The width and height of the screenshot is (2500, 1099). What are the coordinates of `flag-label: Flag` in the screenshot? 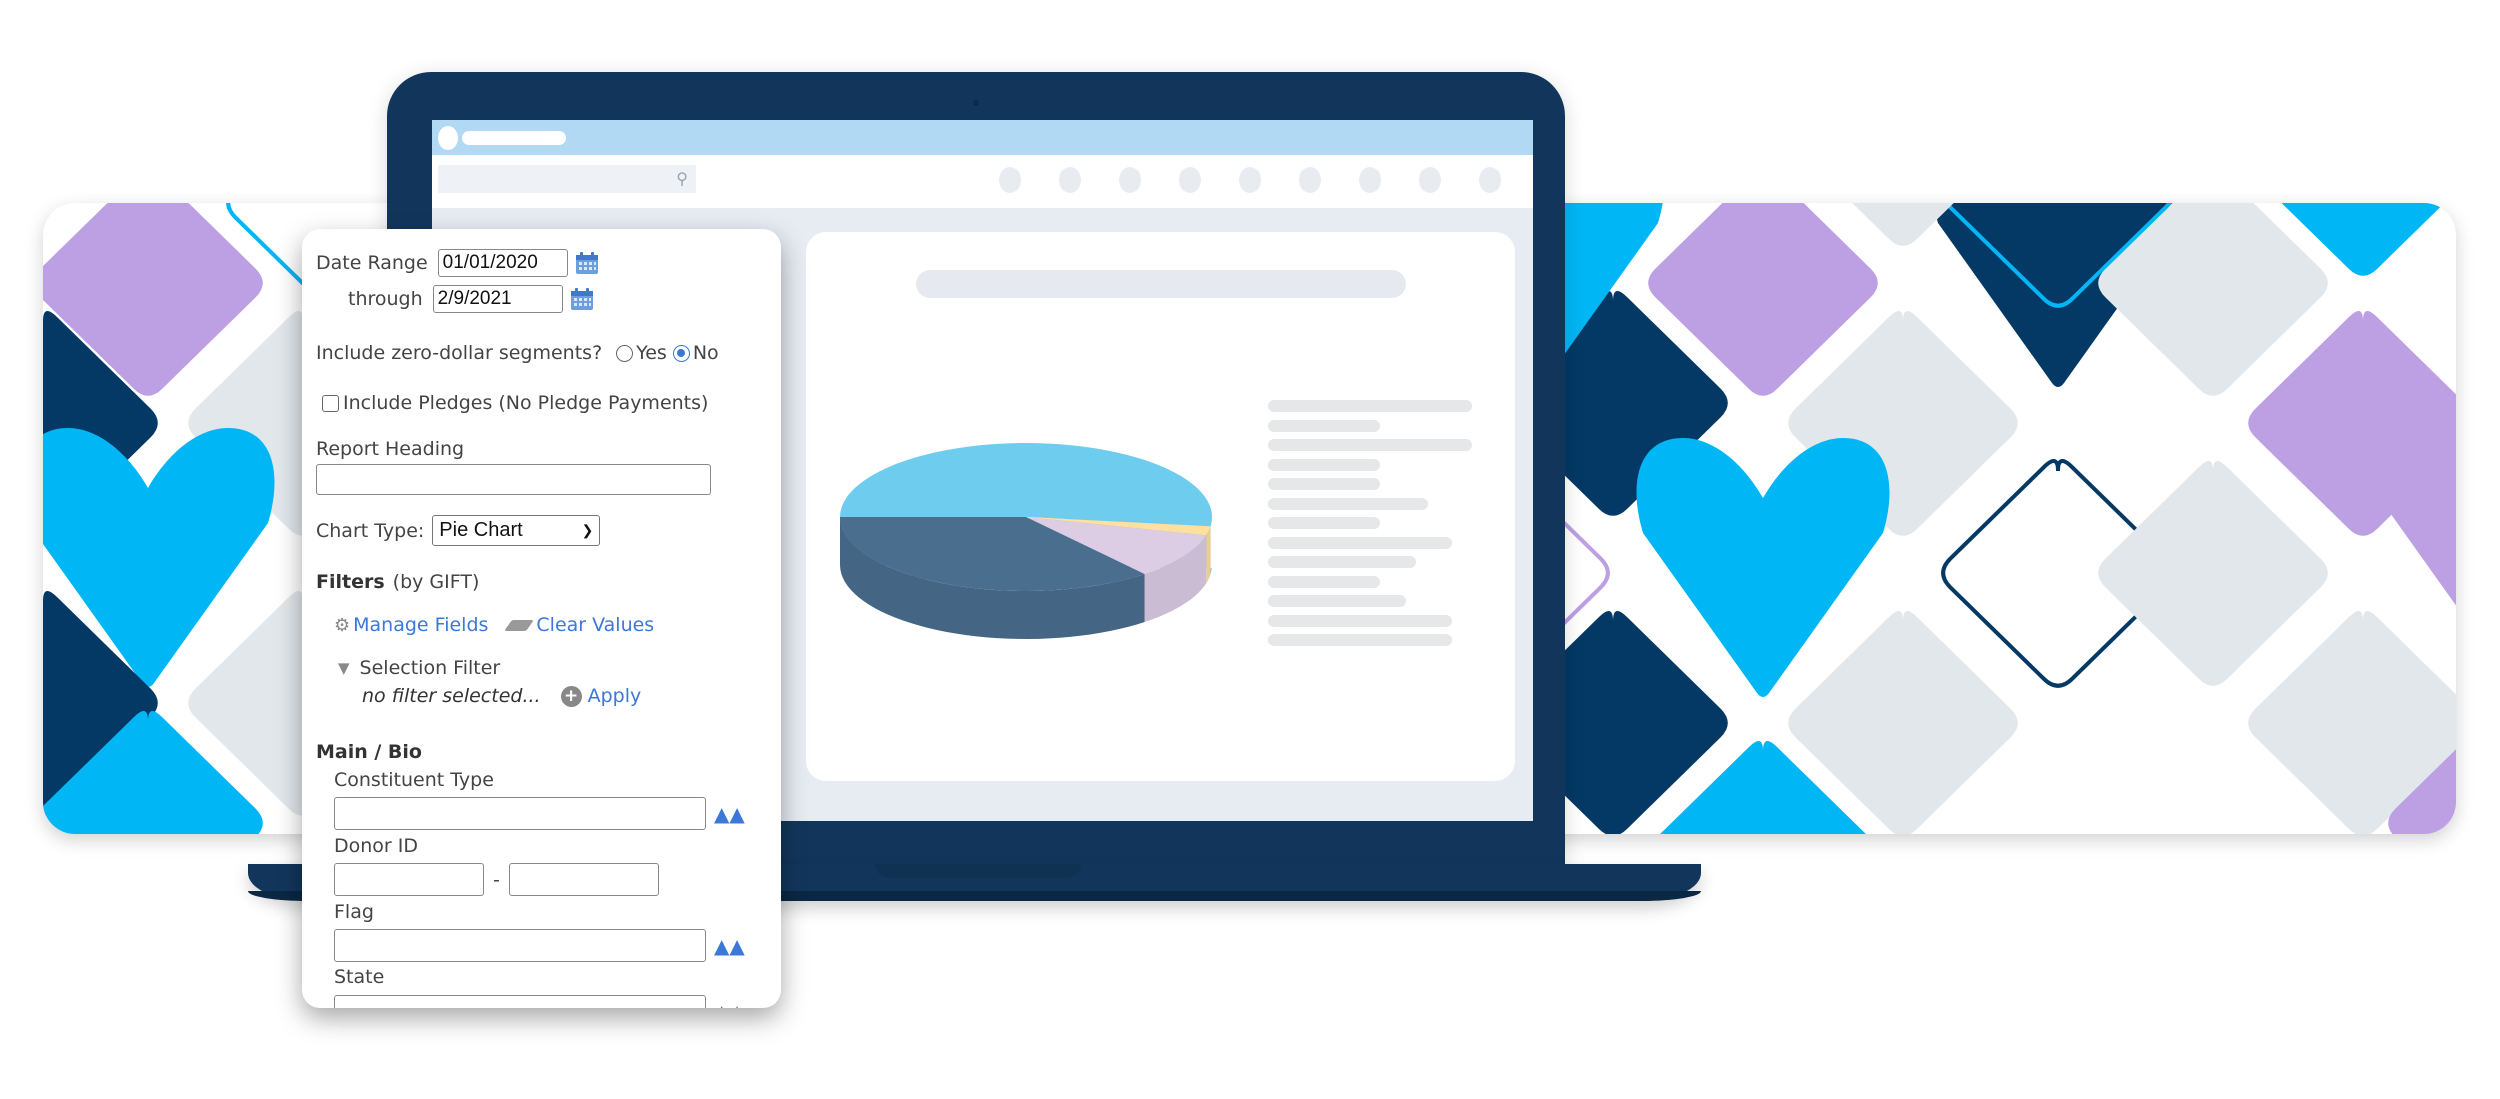 It's located at (354, 912).